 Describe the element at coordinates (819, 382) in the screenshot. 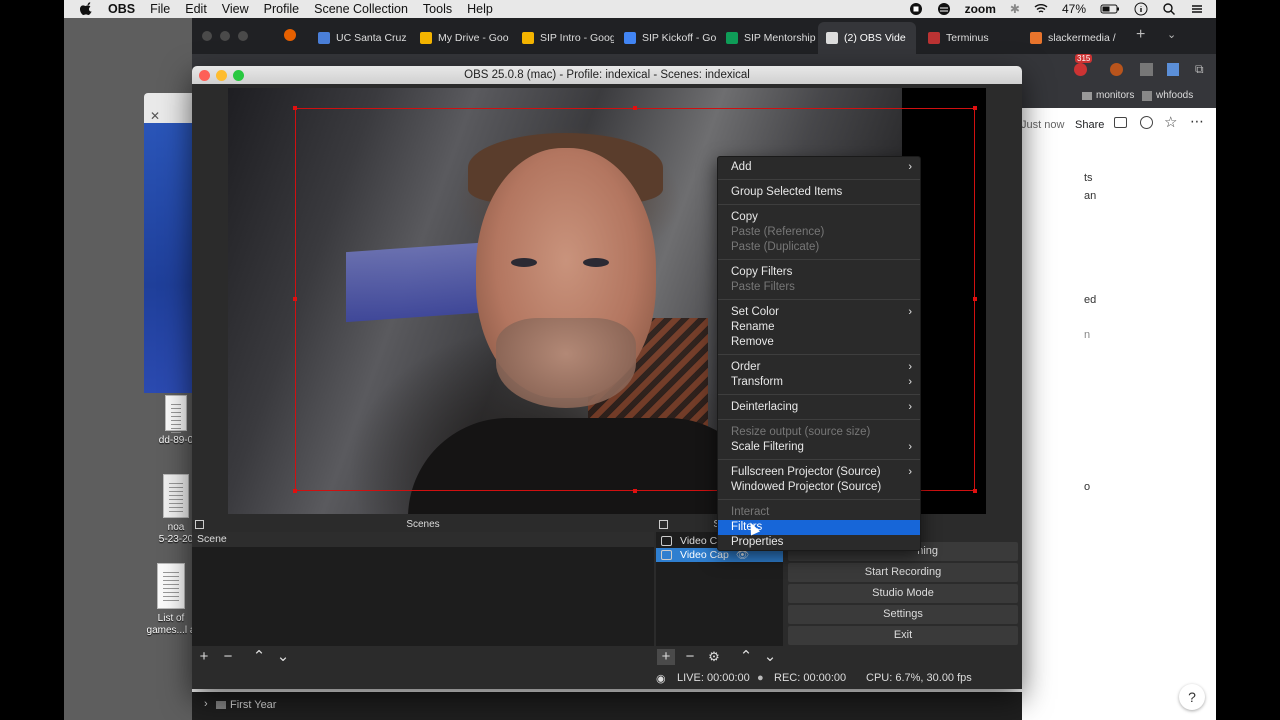

I see `menu-item-transform: Transform ›` at that location.